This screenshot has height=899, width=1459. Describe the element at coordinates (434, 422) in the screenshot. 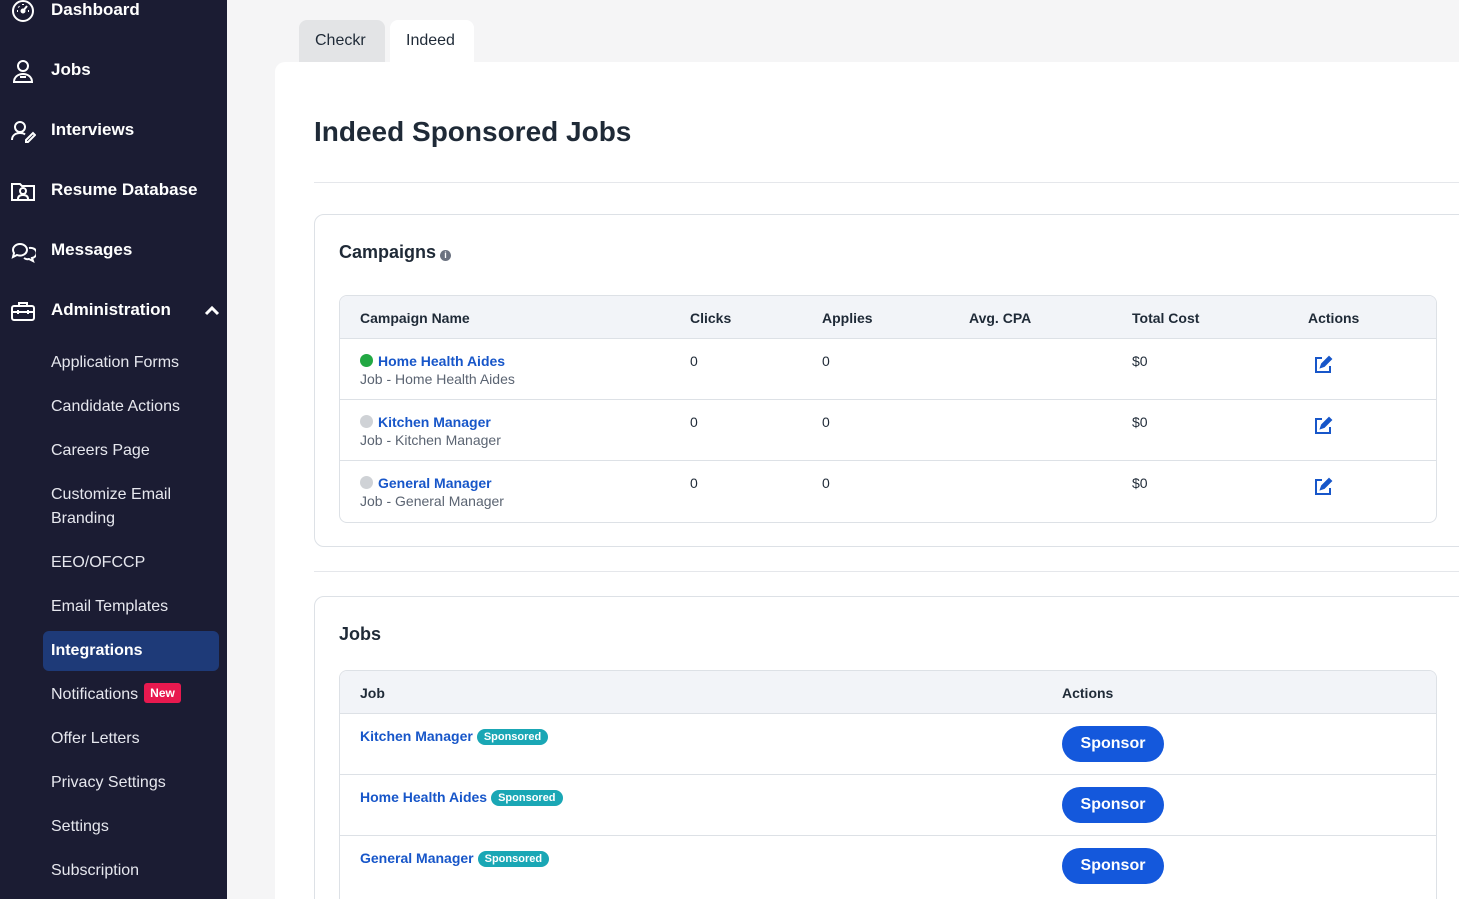

I see `campaign-link: Kitchen Manager` at that location.